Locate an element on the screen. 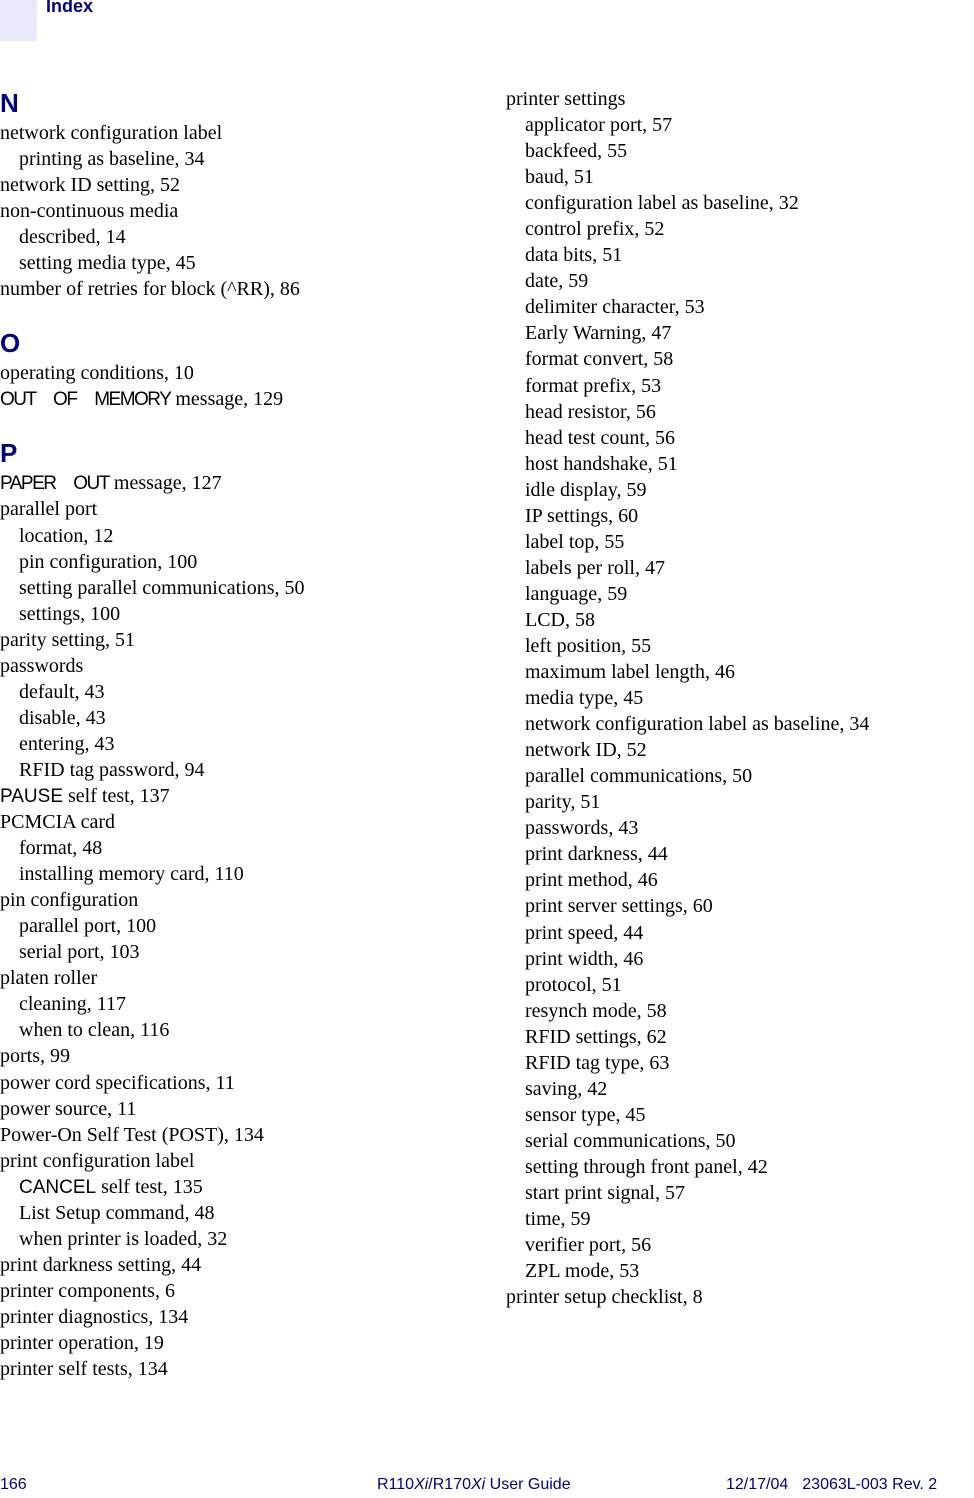 The image size is (974, 1498). entry-text: delimiter character, 53 is located at coordinates (615, 307).